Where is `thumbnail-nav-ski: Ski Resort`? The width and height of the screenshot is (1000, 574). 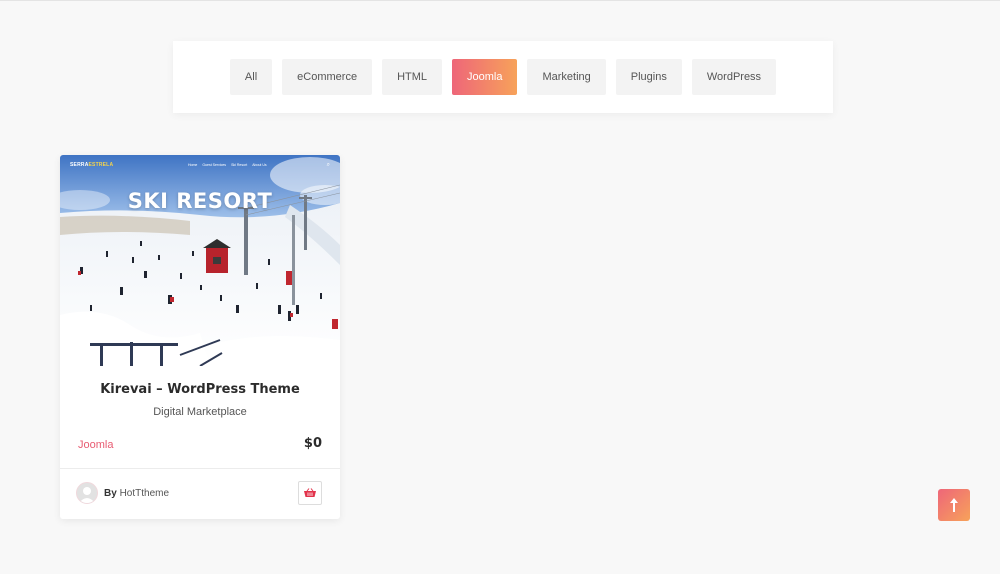 thumbnail-nav-ski: Ski Resort is located at coordinates (239, 165).